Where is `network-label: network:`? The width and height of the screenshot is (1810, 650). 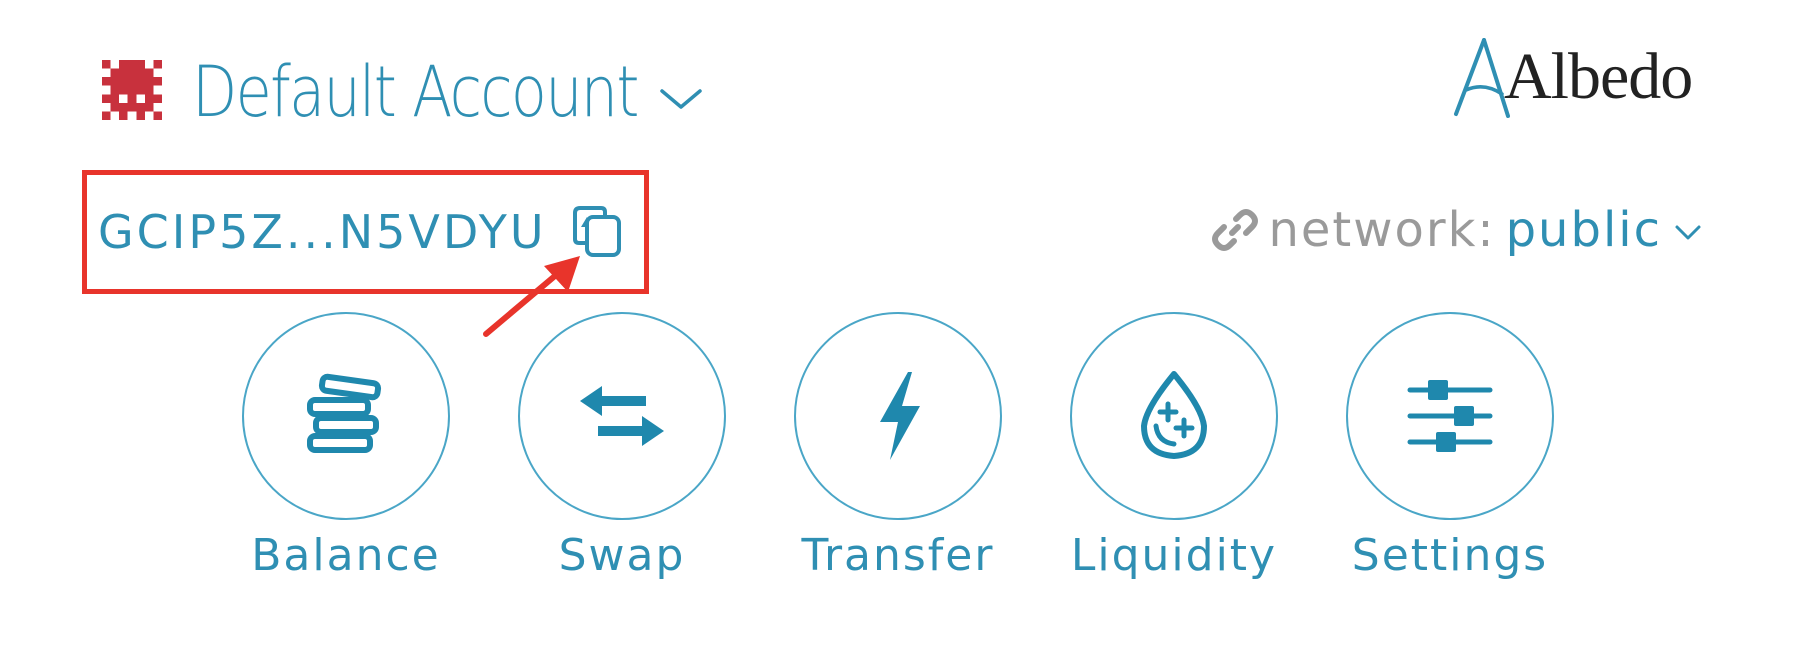
network-label: network: is located at coordinates (1382, 230).